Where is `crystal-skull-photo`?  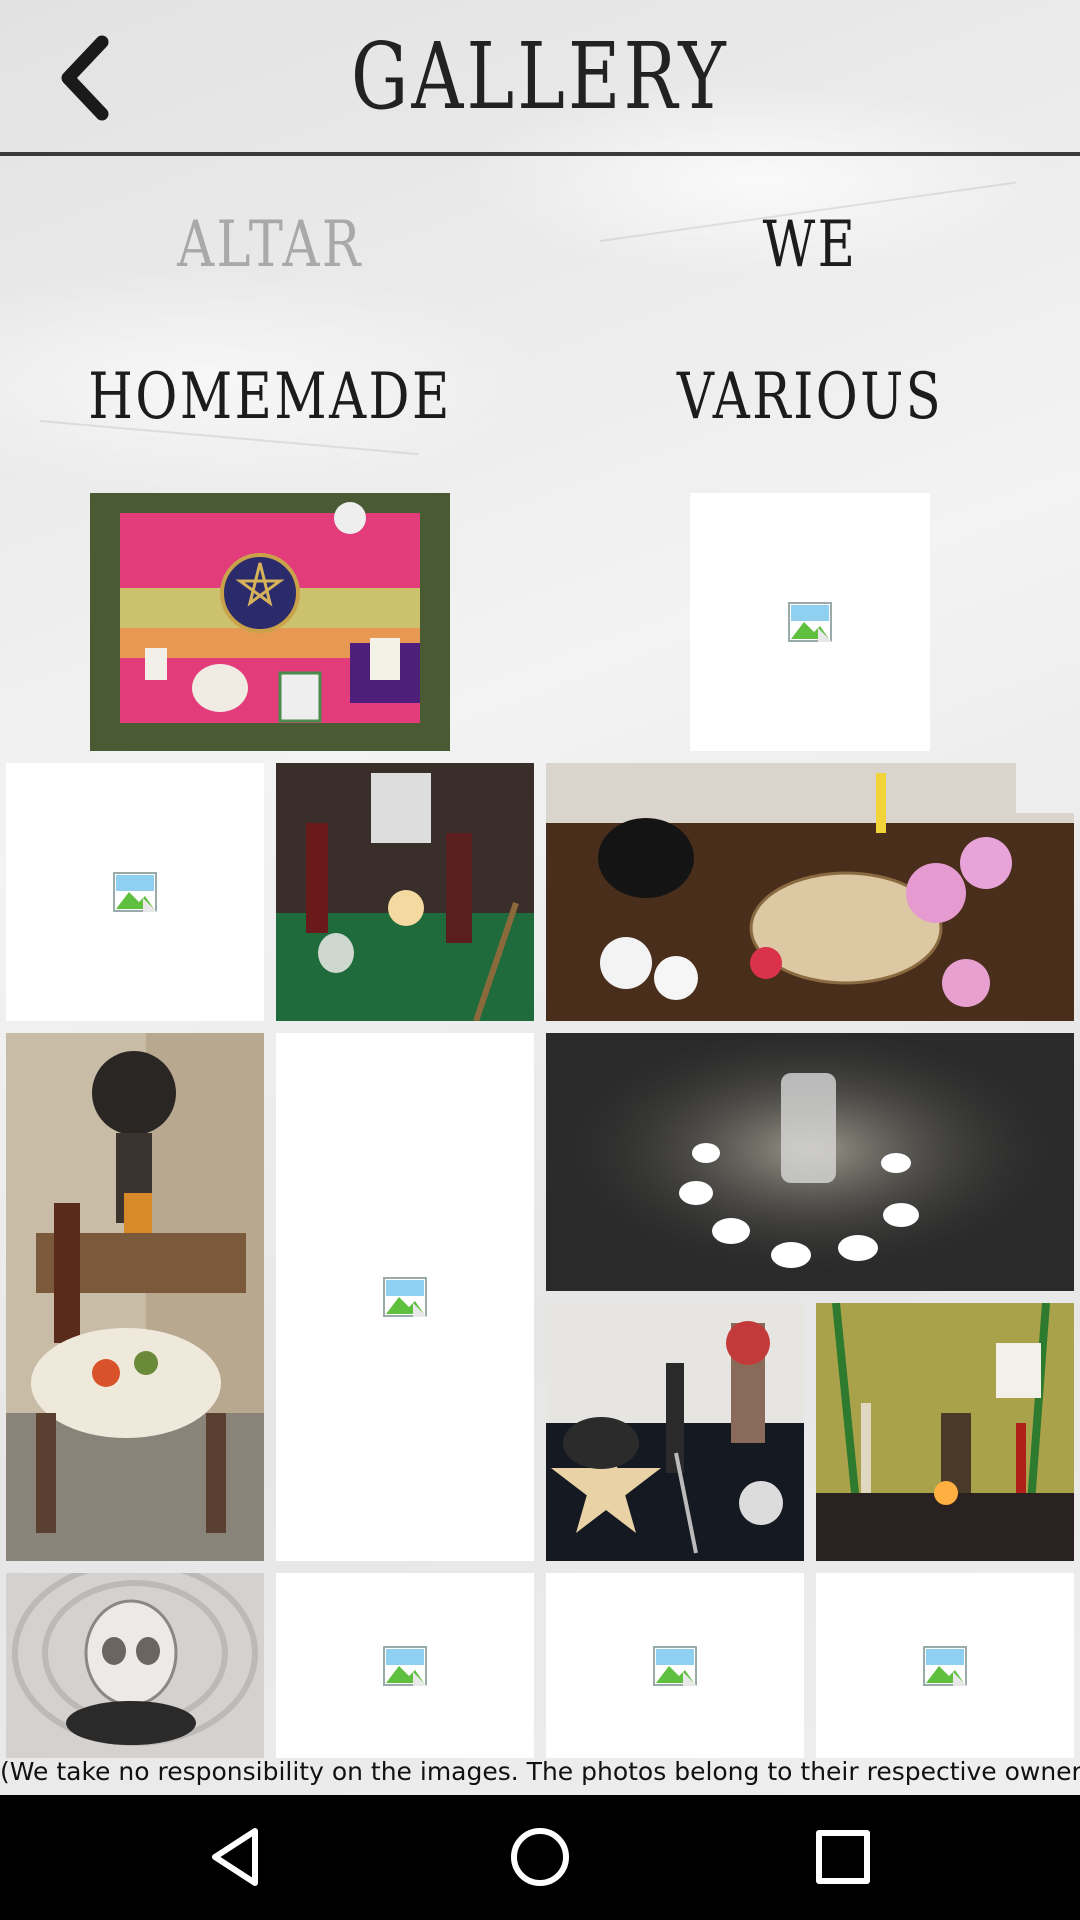 crystal-skull-photo is located at coordinates (135, 1665).